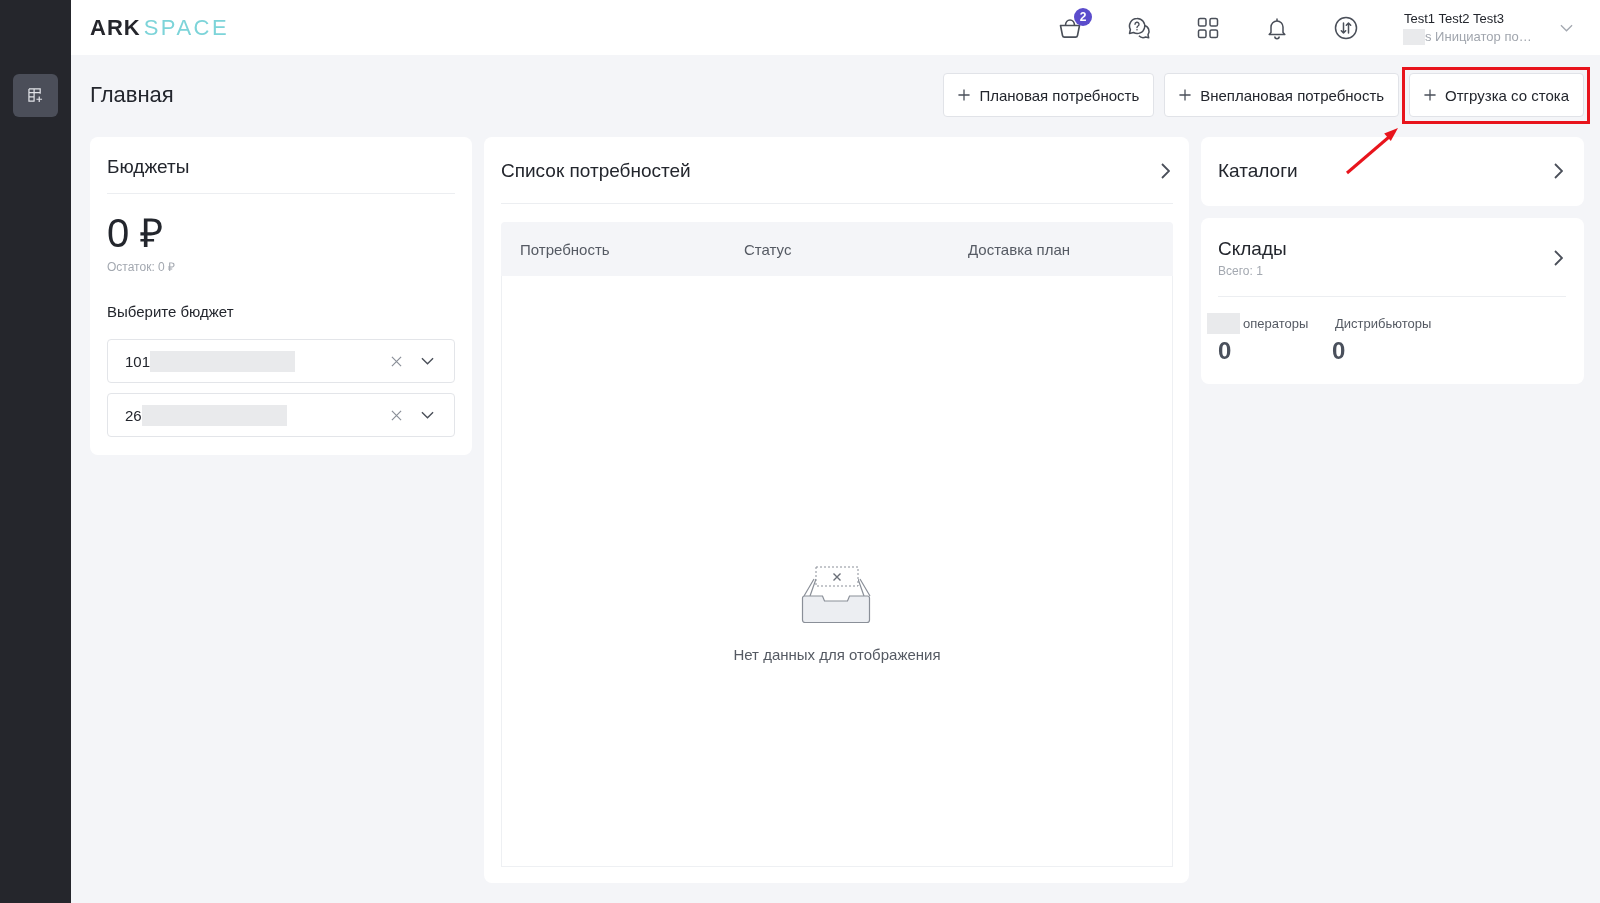  I want to click on column-header: Потребность, so click(565, 249).